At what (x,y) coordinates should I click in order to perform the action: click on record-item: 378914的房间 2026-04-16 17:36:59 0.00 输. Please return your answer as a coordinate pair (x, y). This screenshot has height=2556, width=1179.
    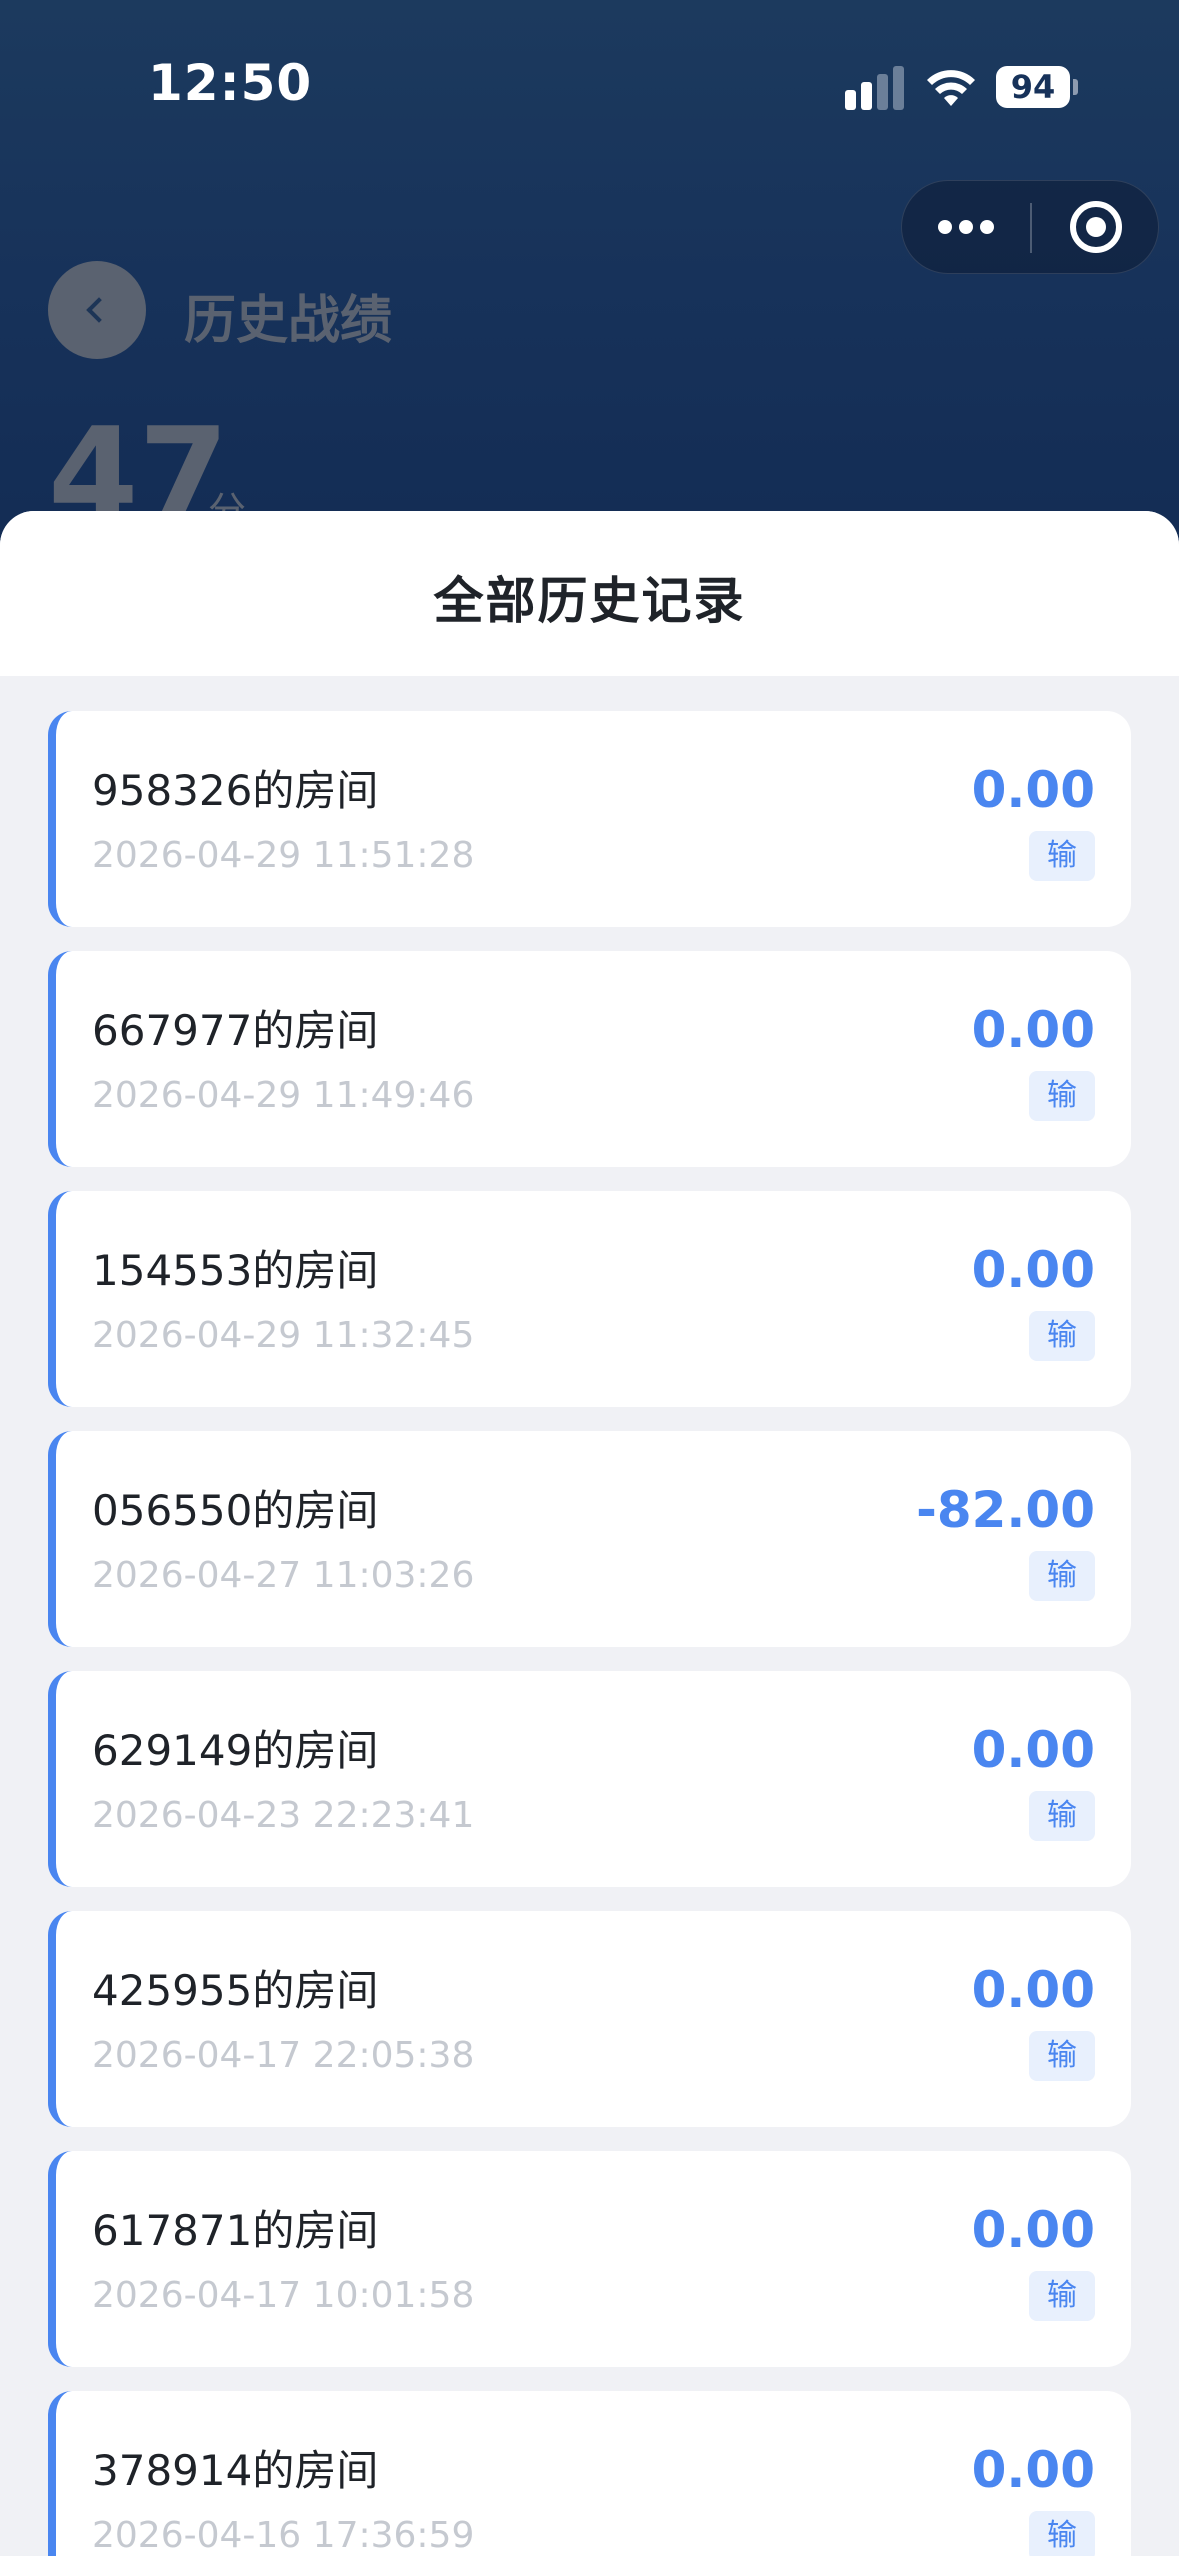
    Looking at the image, I should click on (589, 2473).